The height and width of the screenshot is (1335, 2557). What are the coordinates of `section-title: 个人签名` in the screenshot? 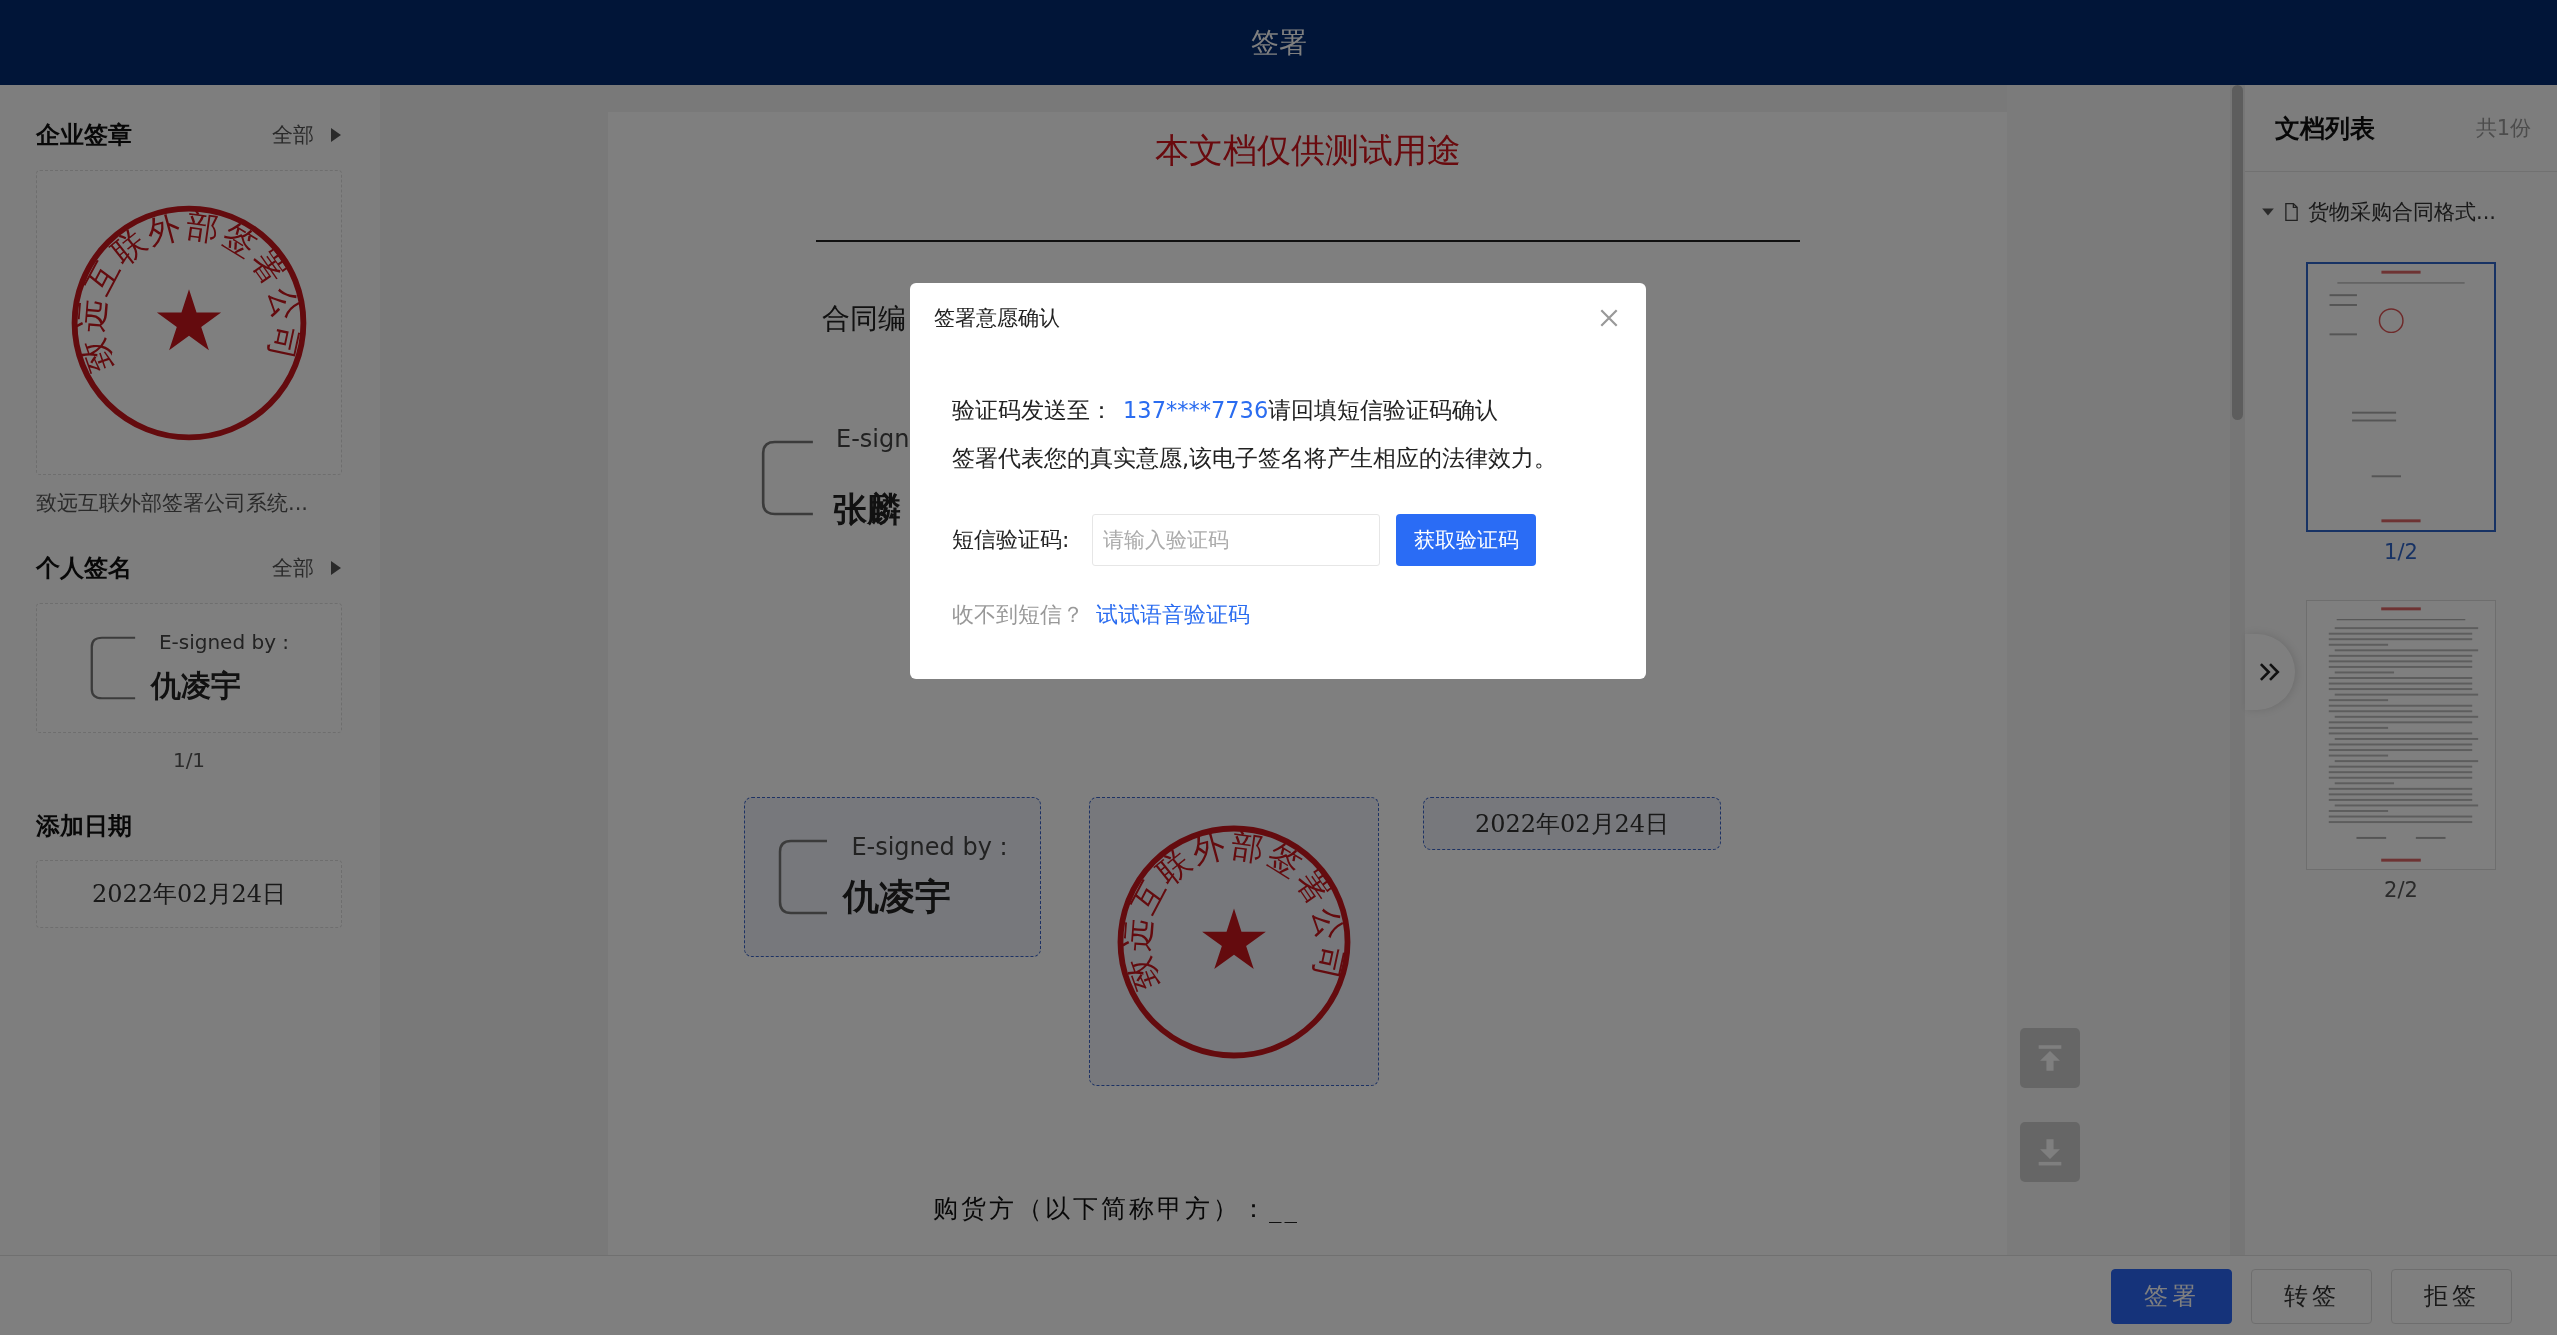 It's located at (84, 568).